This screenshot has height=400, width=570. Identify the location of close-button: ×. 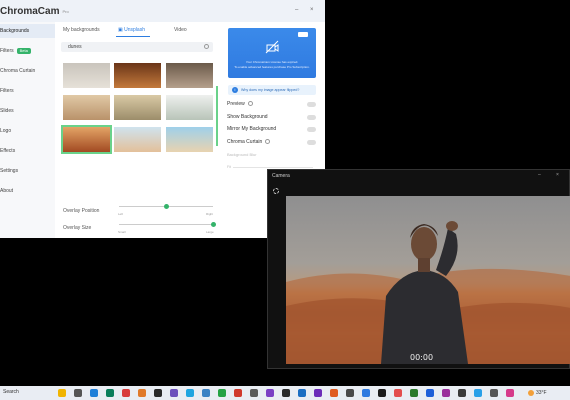
(312, 10).